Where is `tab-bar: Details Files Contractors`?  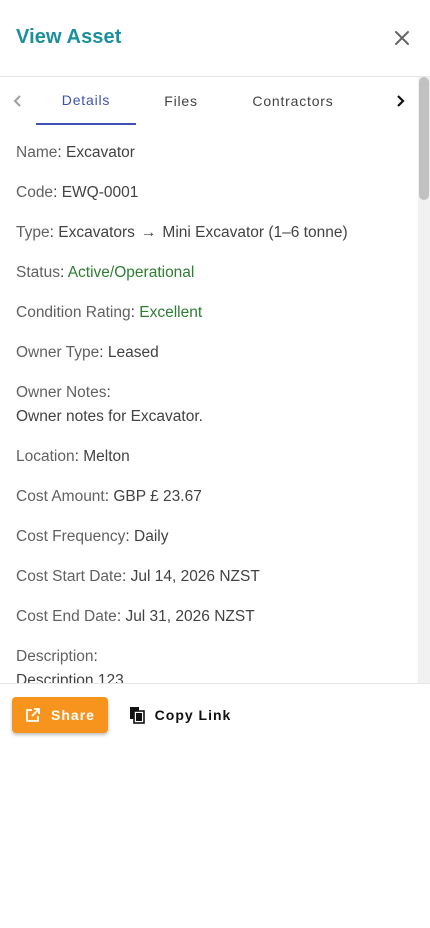
tab-bar: Details Files Contractors is located at coordinates (209, 101).